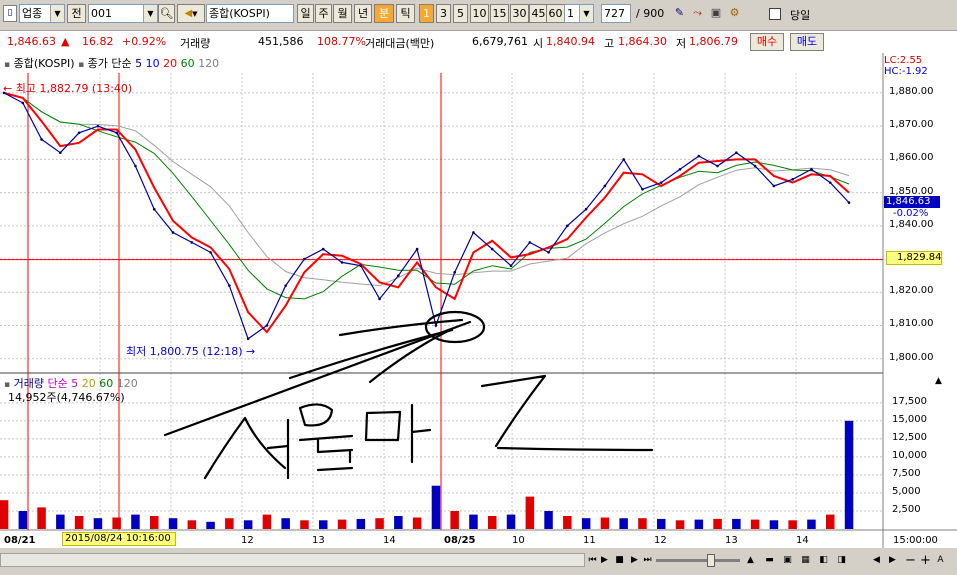  I want to click on ma-120-label: 120, so click(209, 63).